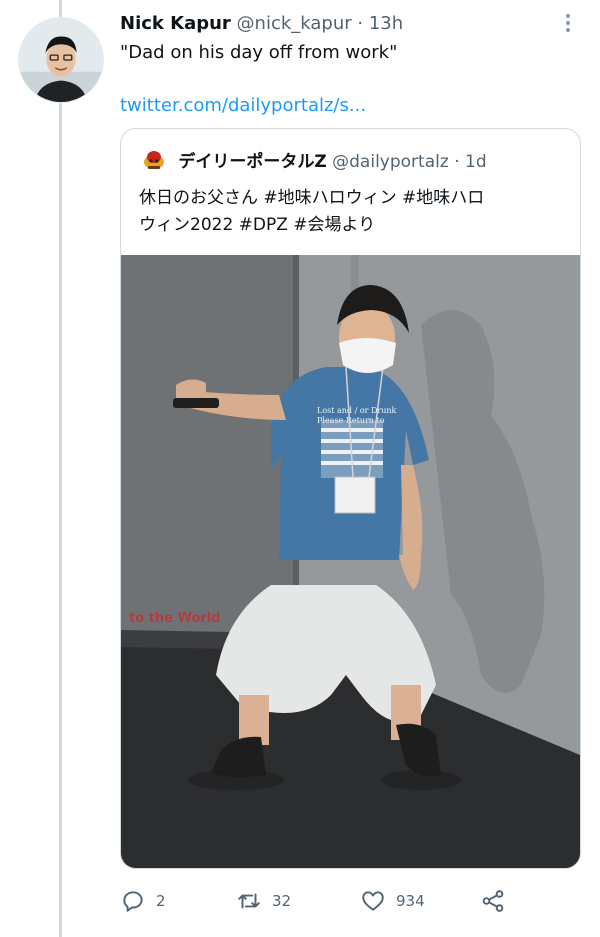 The width and height of the screenshot is (600, 937). I want to click on share-icon, so click(493, 901).